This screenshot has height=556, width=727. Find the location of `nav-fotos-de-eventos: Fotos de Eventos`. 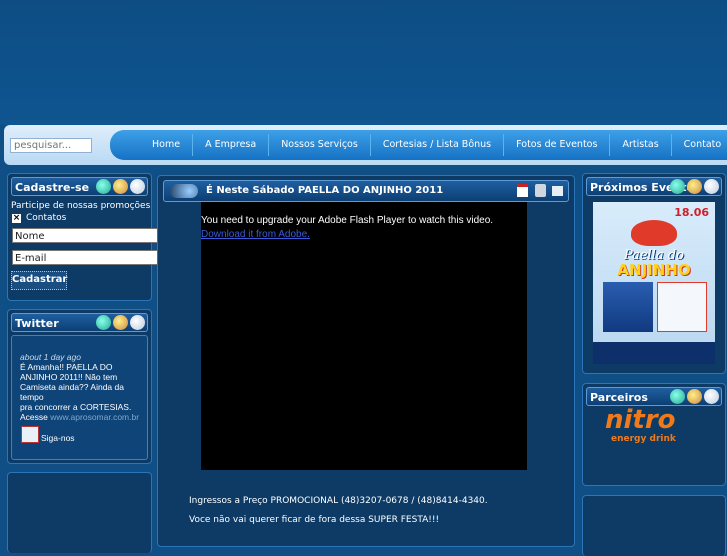

nav-fotos-de-eventos: Fotos de Eventos is located at coordinates (557, 145).